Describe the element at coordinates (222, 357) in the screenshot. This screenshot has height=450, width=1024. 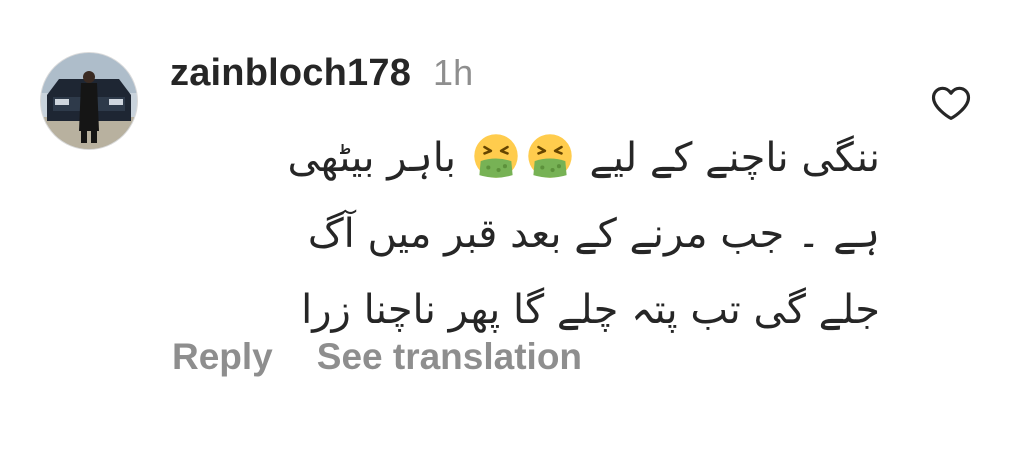
I see `reply-button: Reply` at that location.